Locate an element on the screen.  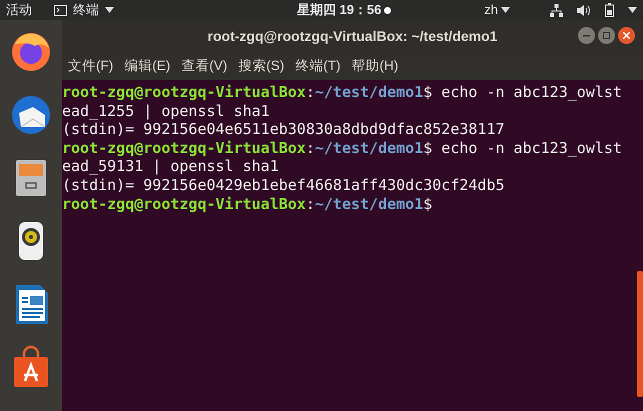
minimize-button is located at coordinates (586, 35).